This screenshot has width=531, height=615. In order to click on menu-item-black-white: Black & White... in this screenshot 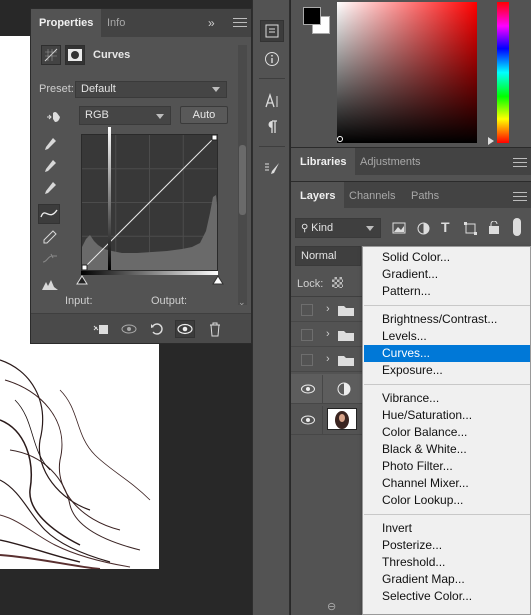, I will do `click(447, 449)`.